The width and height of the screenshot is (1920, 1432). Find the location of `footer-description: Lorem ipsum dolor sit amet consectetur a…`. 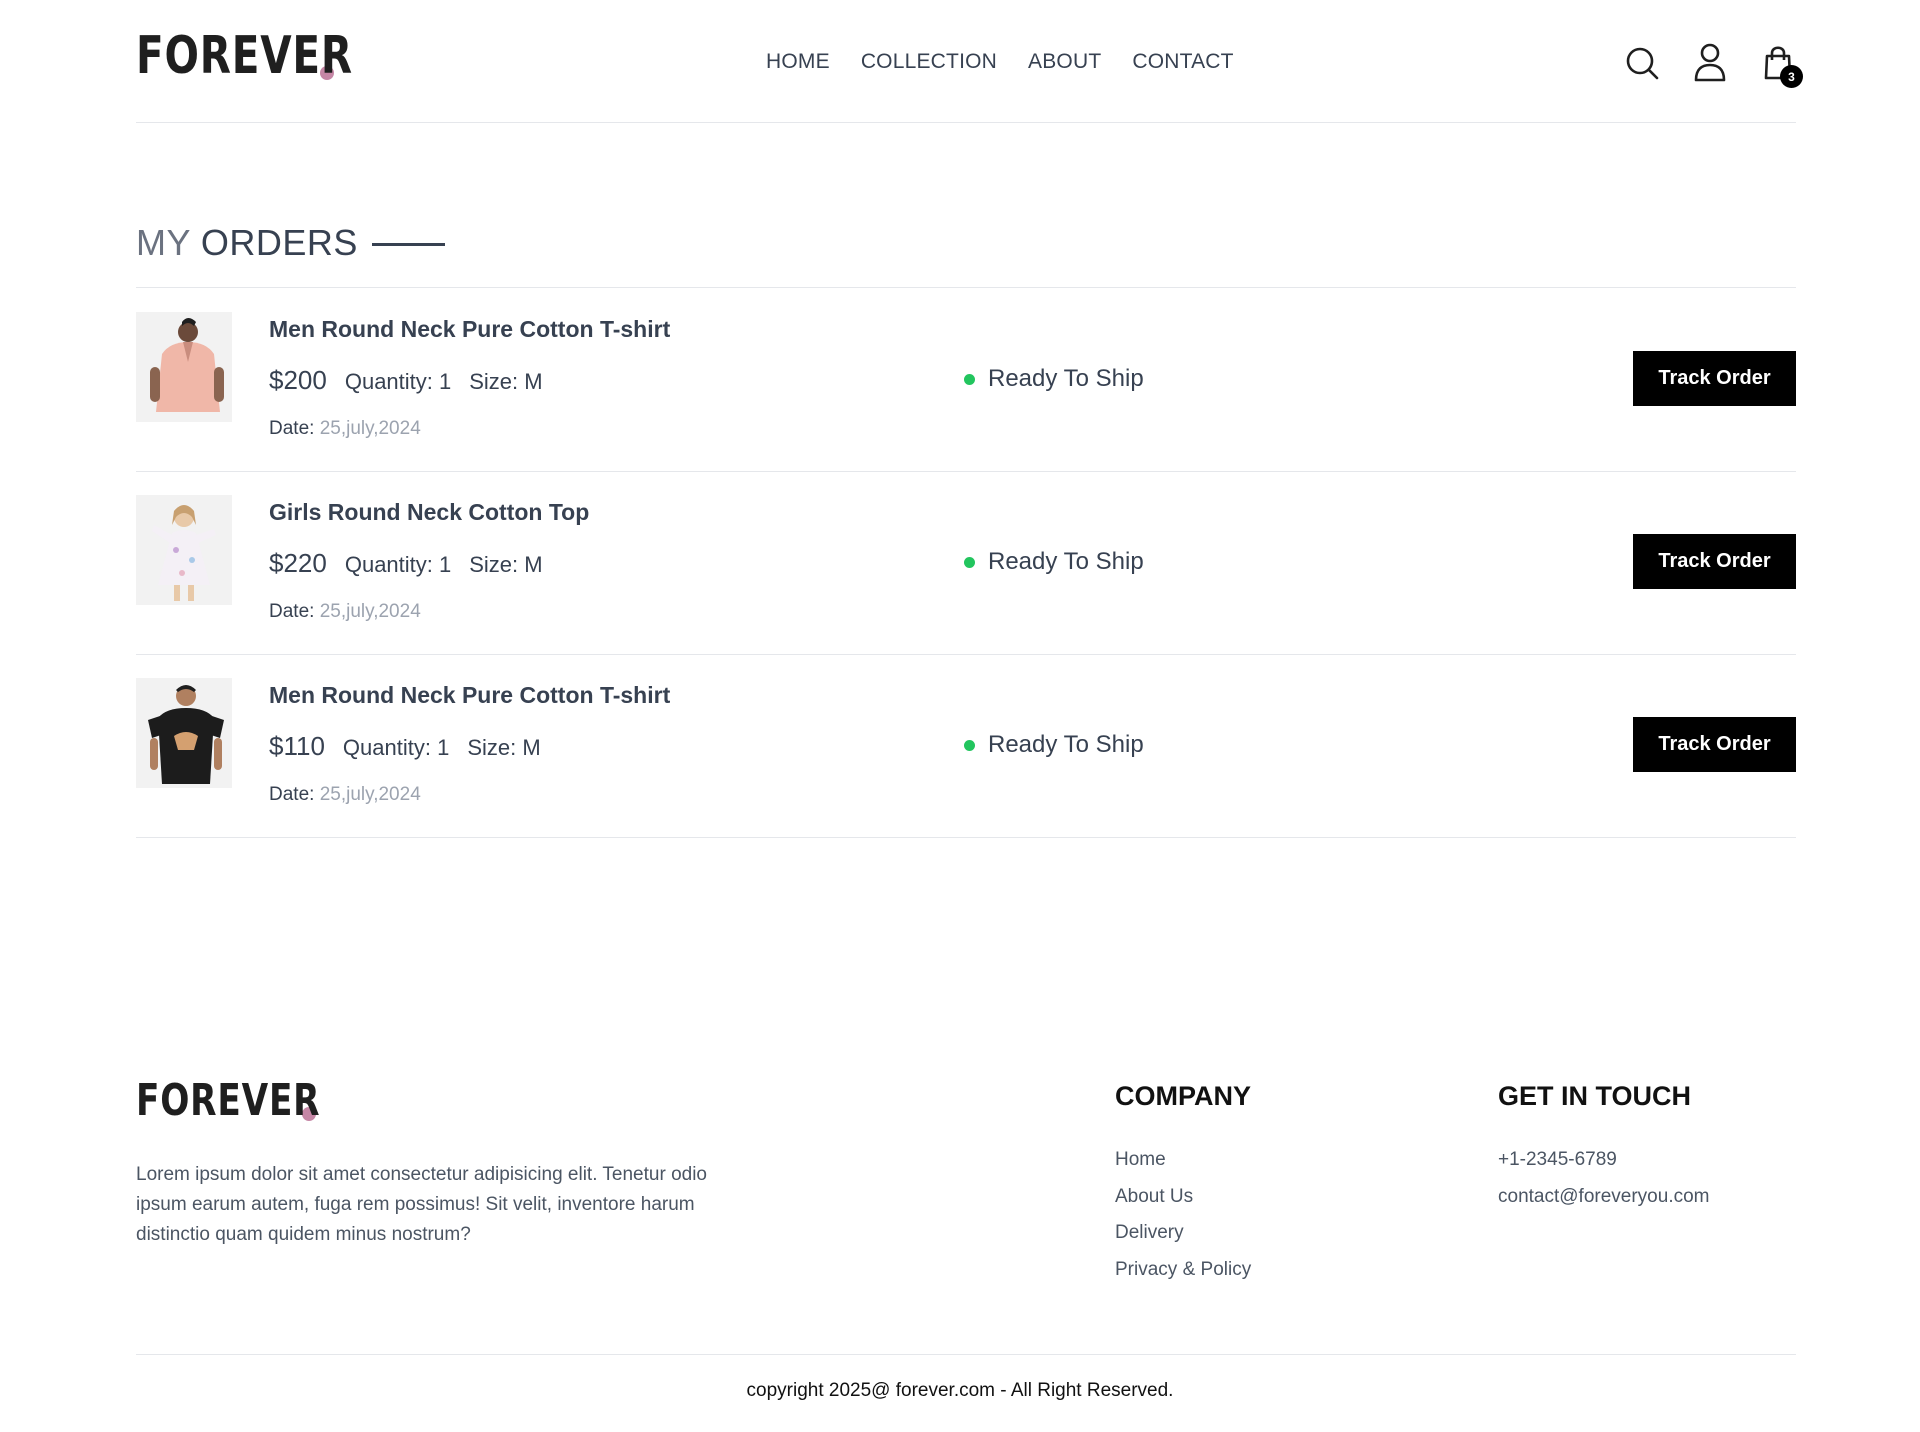

footer-description: Lorem ipsum dolor sit amet consectetur a… is located at coordinates (421, 1204).